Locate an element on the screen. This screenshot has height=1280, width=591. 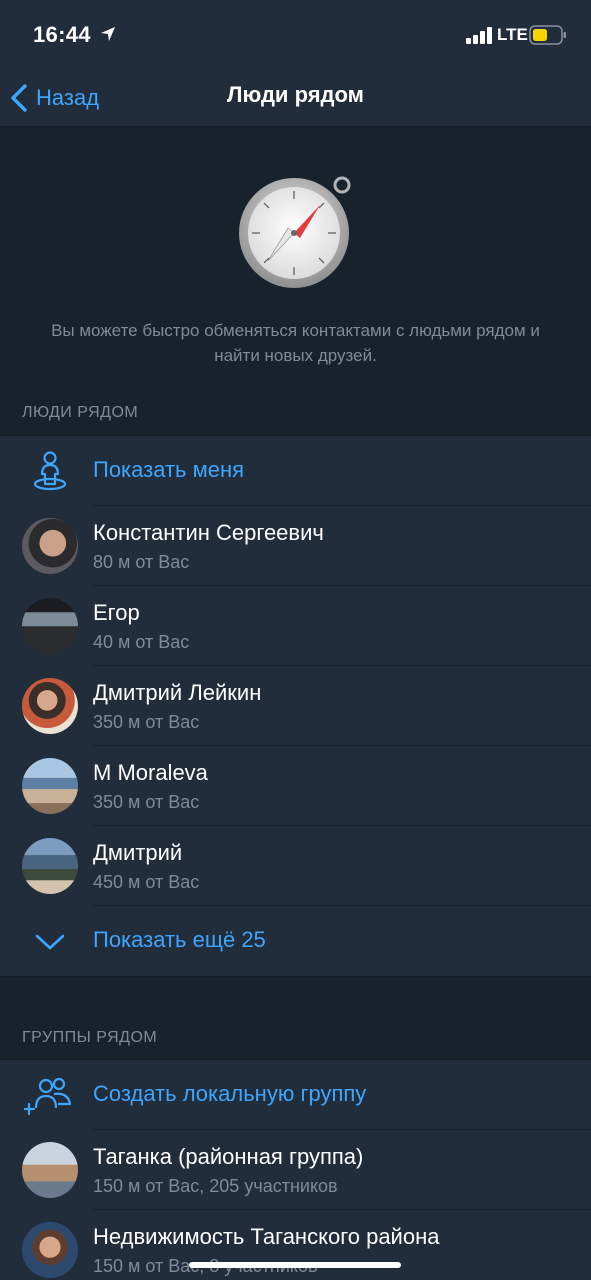
people-section-header: ЛЮДИ РЯДОМ is located at coordinates (80, 412).